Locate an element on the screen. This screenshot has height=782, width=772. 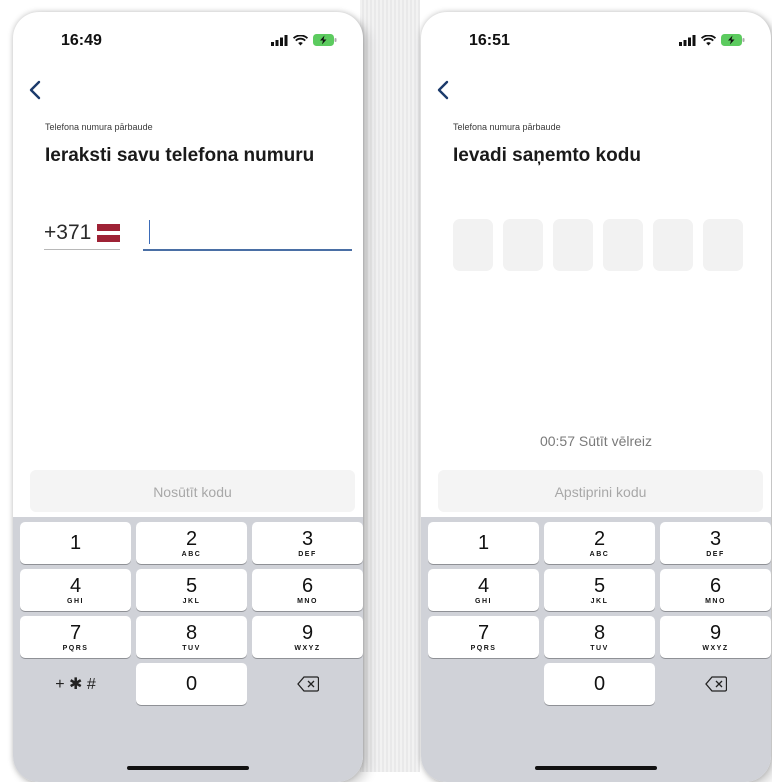
send-code-button: Nosūtīt kodu is located at coordinates (192, 491).